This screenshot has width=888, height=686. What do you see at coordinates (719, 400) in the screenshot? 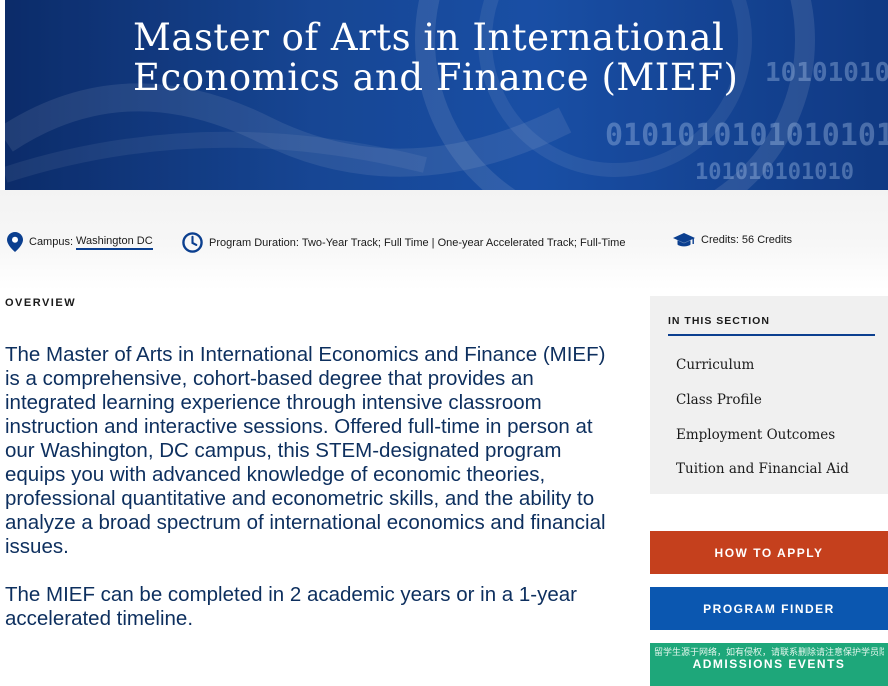
I see `nav-link-class-profile: Class Profile` at bounding box center [719, 400].